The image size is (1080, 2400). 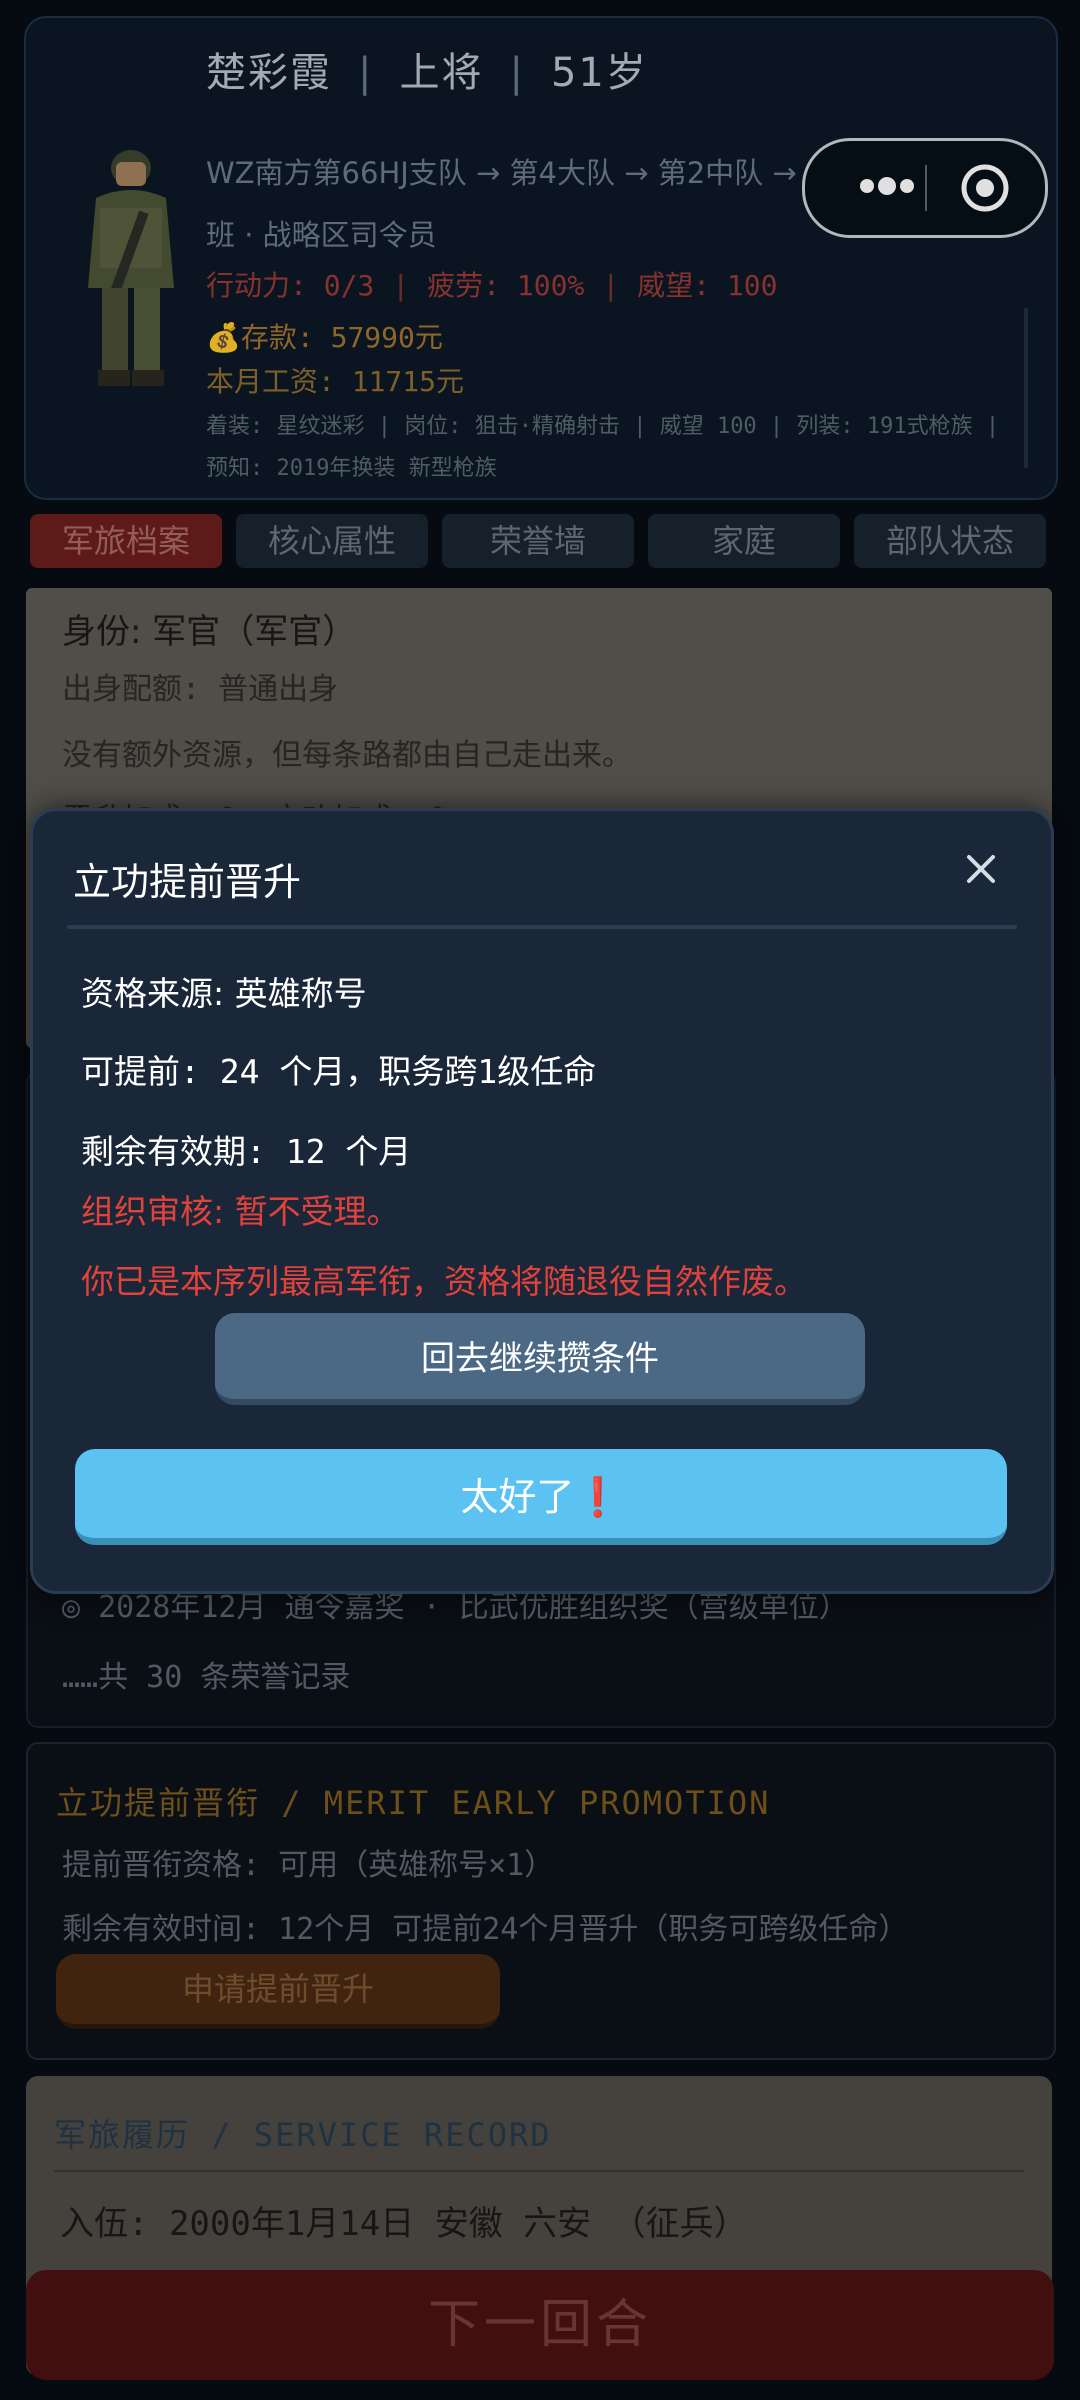 What do you see at coordinates (542, 927) in the screenshot?
I see `dialog-divider` at bounding box center [542, 927].